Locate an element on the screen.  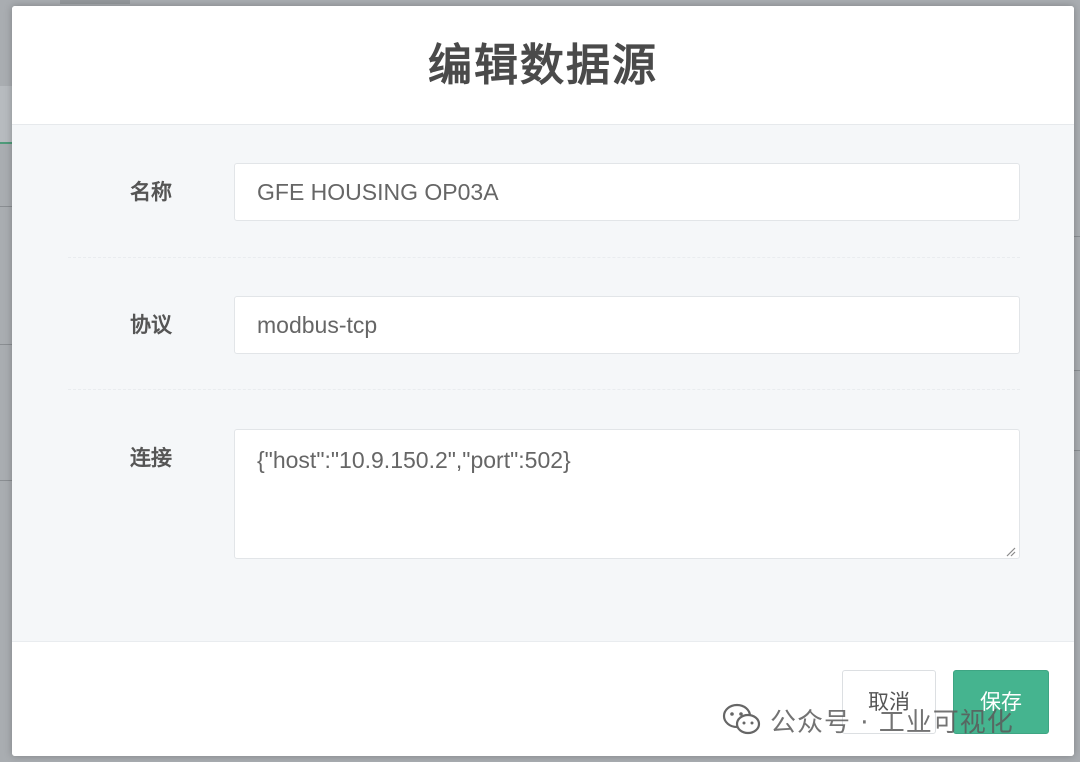
watermark: 公众号 · 工业可视化 is located at coordinates (868, 720).